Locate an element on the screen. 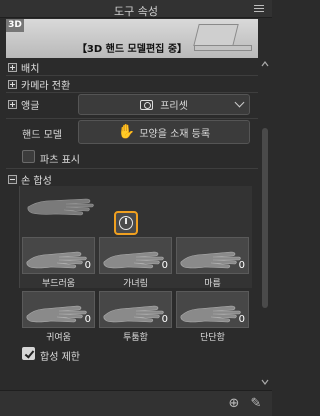 Image resolution: width=320 pixels, height=416 pixels. preset-label: 투툼함 is located at coordinates (135, 338).